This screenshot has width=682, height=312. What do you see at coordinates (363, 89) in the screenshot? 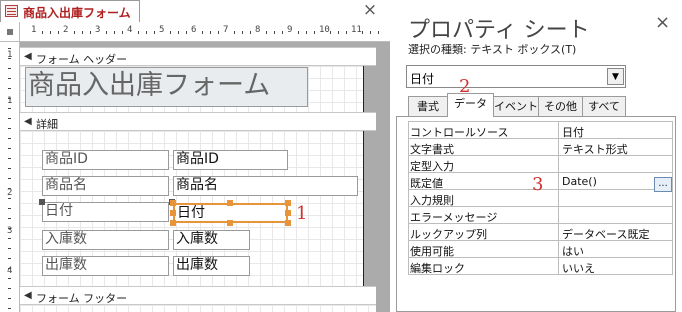
I see `header-right-edge` at bounding box center [363, 89].